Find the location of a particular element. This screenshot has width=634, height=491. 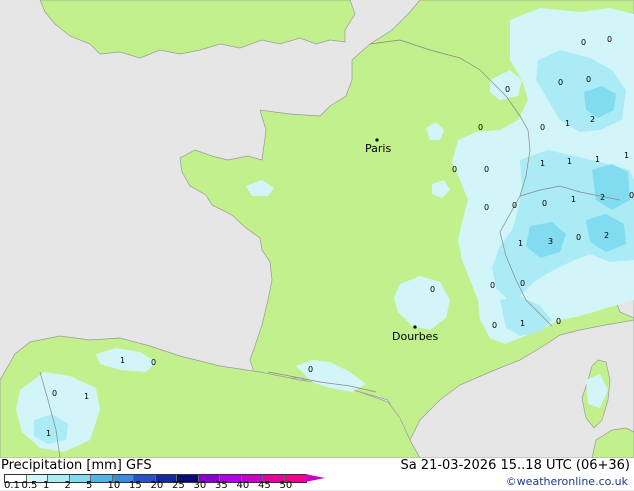

credit-link: ©weatheronline.co.uk is located at coordinates (567, 482).